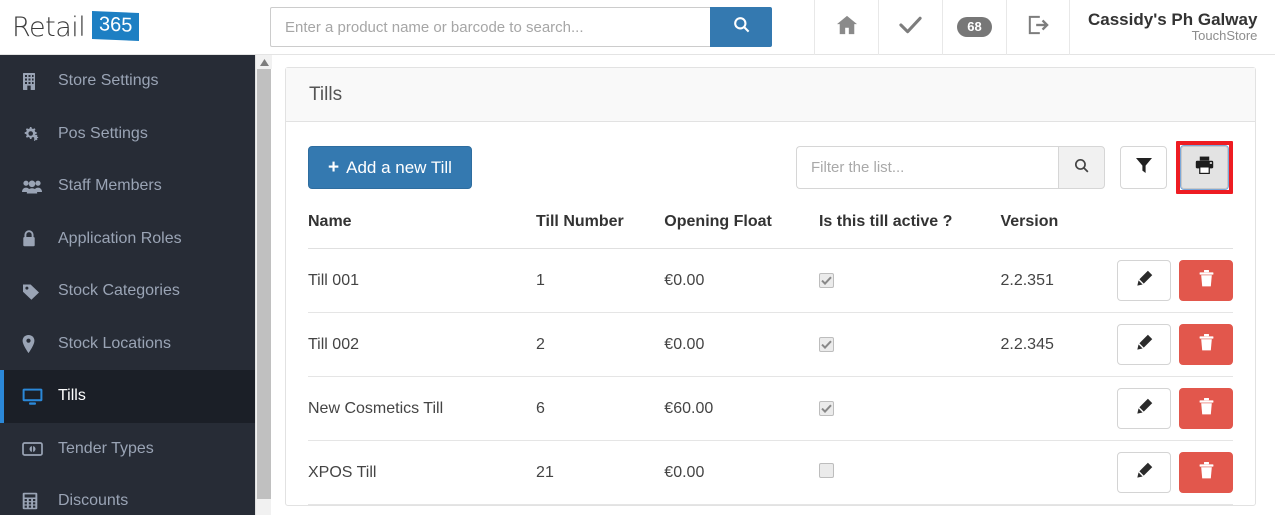  I want to click on calculator-icon, so click(37, 501).